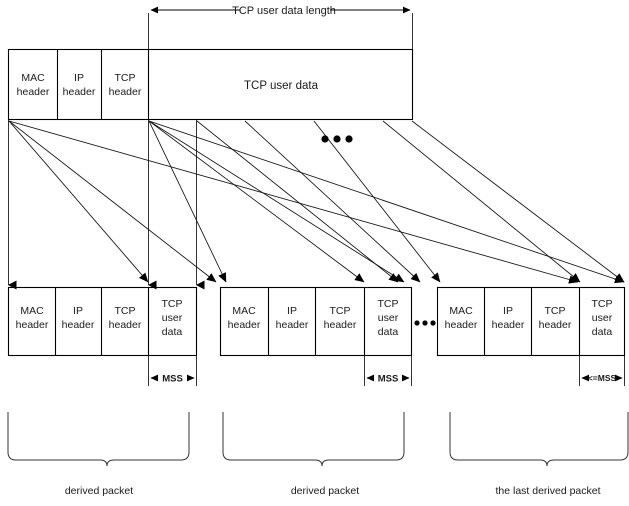 The image size is (629, 506). I want to click on derived-packets-ellipsis, so click(425, 323).